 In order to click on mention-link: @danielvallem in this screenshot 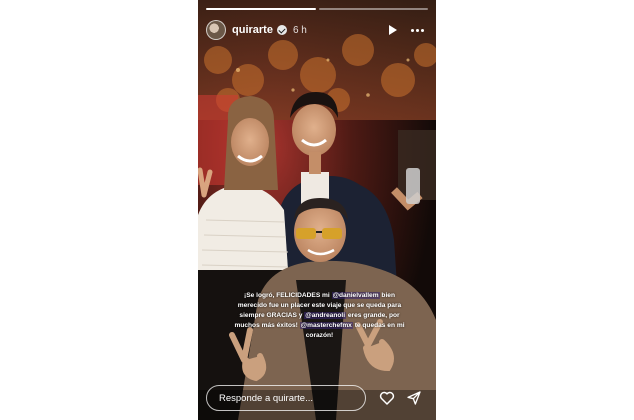, I will do `click(355, 295)`.